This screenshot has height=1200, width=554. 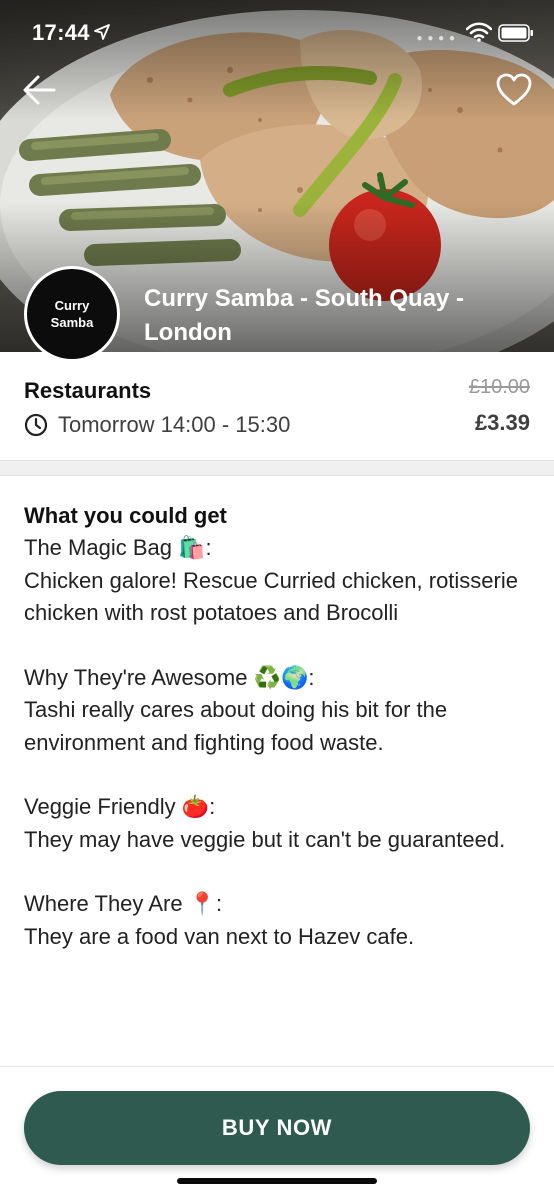 I want to click on back-button, so click(x=40, y=90).